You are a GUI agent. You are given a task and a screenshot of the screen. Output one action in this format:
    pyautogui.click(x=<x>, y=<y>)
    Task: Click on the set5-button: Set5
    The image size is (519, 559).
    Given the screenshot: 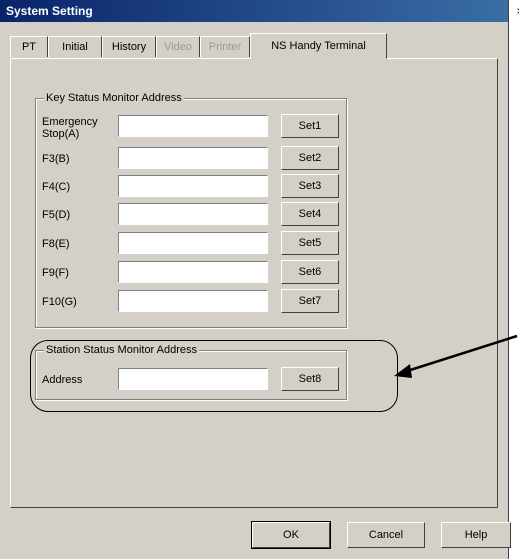 What is the action you would take?
    pyautogui.click(x=310, y=243)
    